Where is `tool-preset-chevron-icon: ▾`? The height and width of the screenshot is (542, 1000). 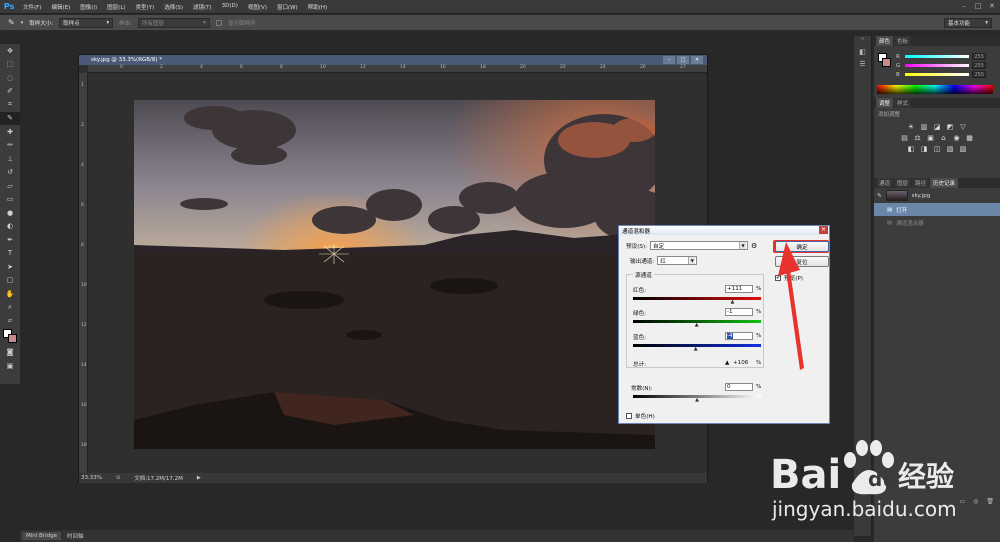 tool-preset-chevron-icon: ▾ is located at coordinates (22, 23).